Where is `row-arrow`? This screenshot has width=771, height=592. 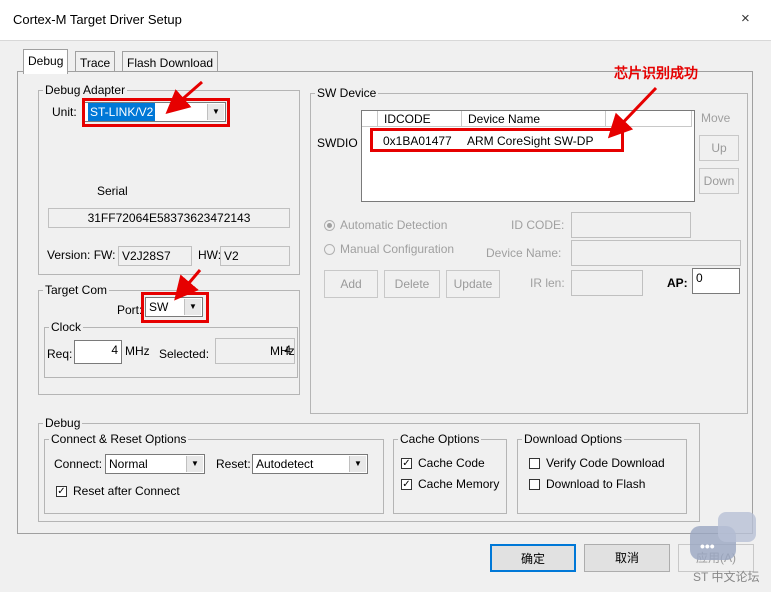
row-arrow is located at coordinates (632, 112).